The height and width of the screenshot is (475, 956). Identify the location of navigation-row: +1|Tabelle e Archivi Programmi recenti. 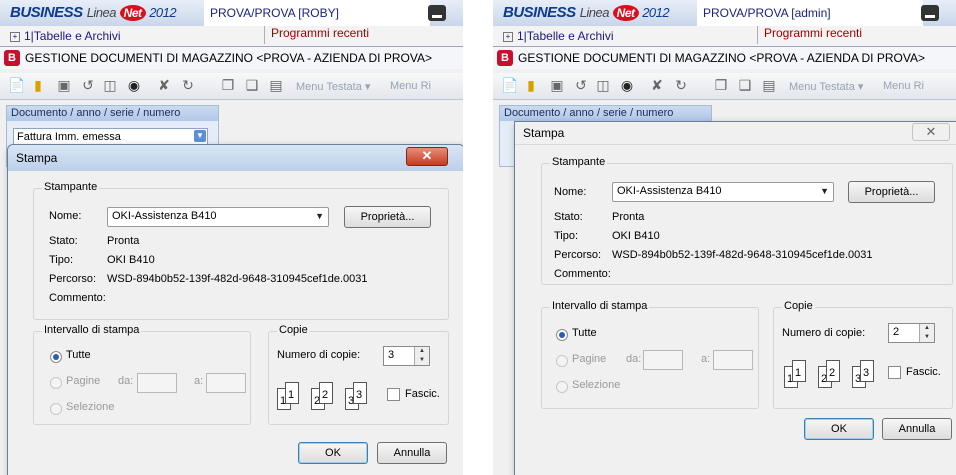
(724, 36).